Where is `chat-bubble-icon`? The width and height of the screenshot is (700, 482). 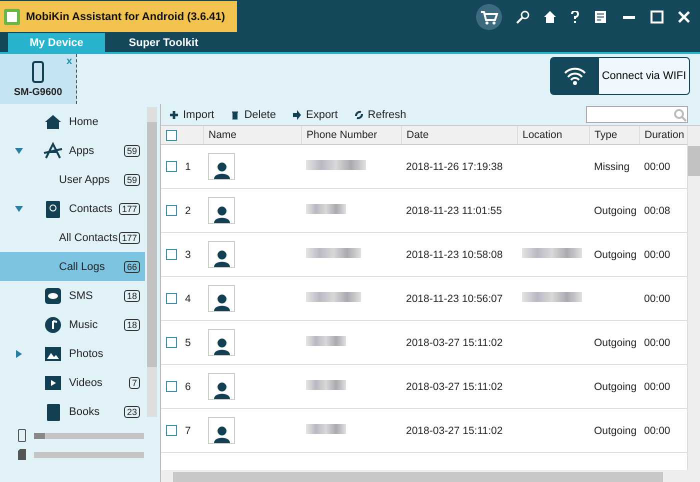
chat-bubble-icon is located at coordinates (53, 296).